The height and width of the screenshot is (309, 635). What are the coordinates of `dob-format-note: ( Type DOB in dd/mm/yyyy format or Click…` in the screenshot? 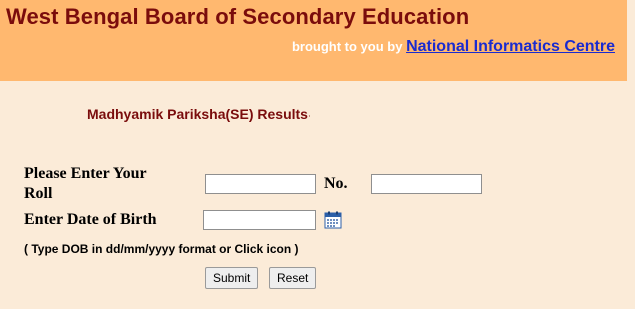 It's located at (161, 249).